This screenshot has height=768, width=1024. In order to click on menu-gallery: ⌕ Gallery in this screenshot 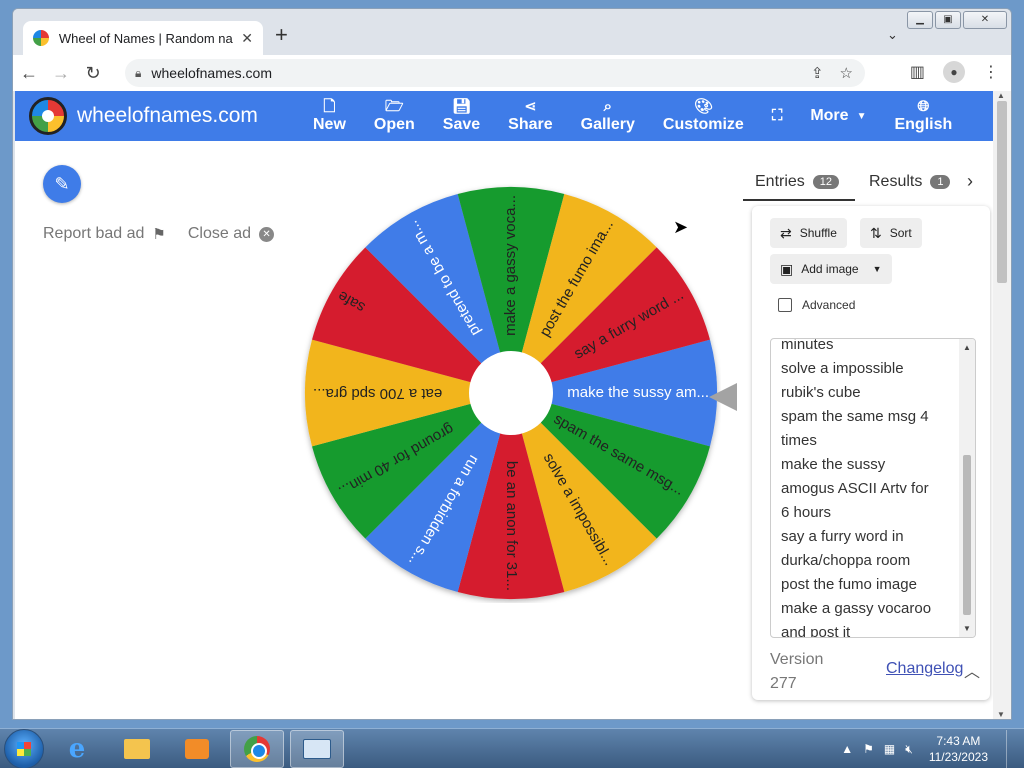, I will do `click(608, 116)`.